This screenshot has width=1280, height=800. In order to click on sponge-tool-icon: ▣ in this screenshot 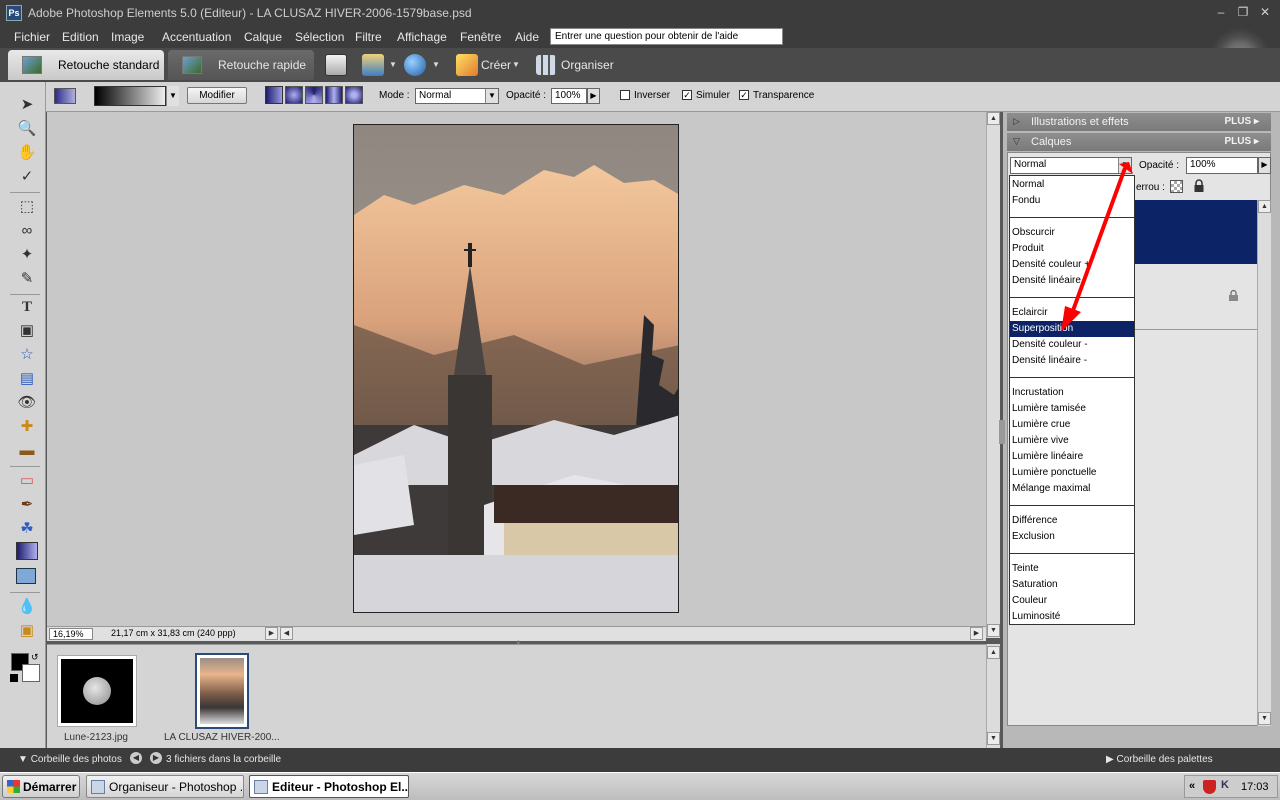, I will do `click(27, 631)`.